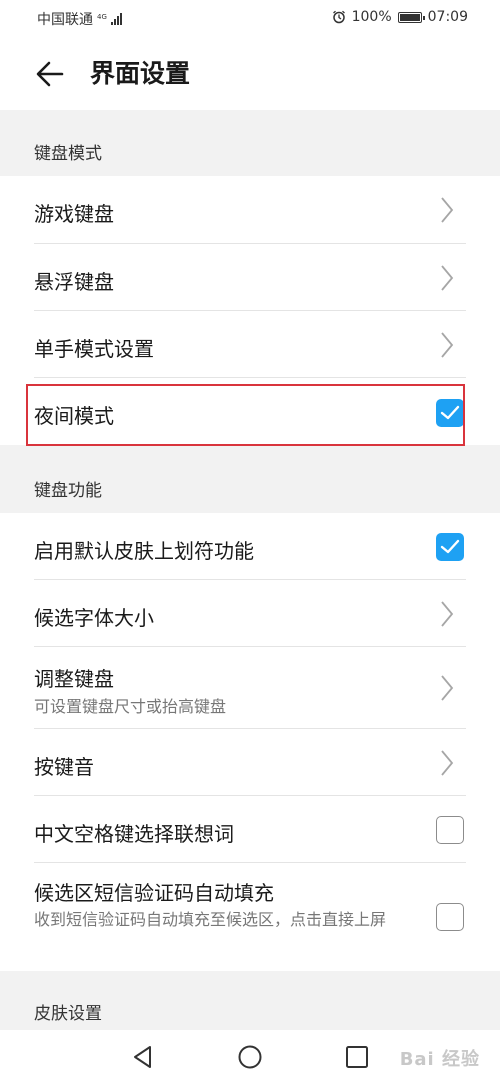 The width and height of the screenshot is (500, 1083). I want to click on section-title: 皮肤设置, so click(68, 1014).